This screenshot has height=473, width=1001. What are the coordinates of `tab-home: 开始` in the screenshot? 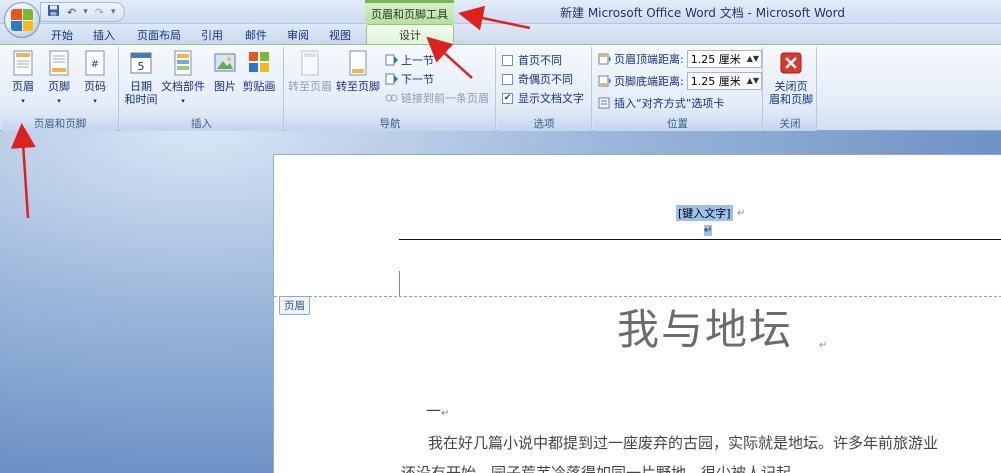 It's located at (62, 35).